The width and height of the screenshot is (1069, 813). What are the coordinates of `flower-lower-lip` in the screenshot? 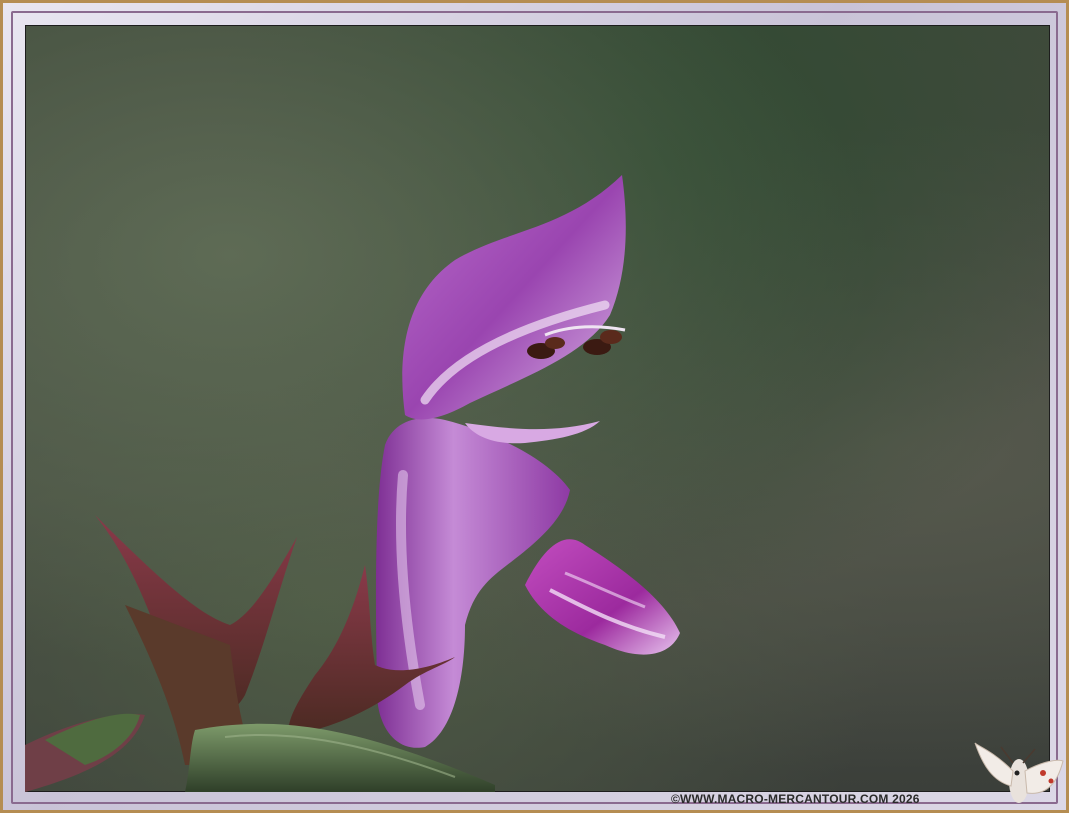 It's located at (602, 597).